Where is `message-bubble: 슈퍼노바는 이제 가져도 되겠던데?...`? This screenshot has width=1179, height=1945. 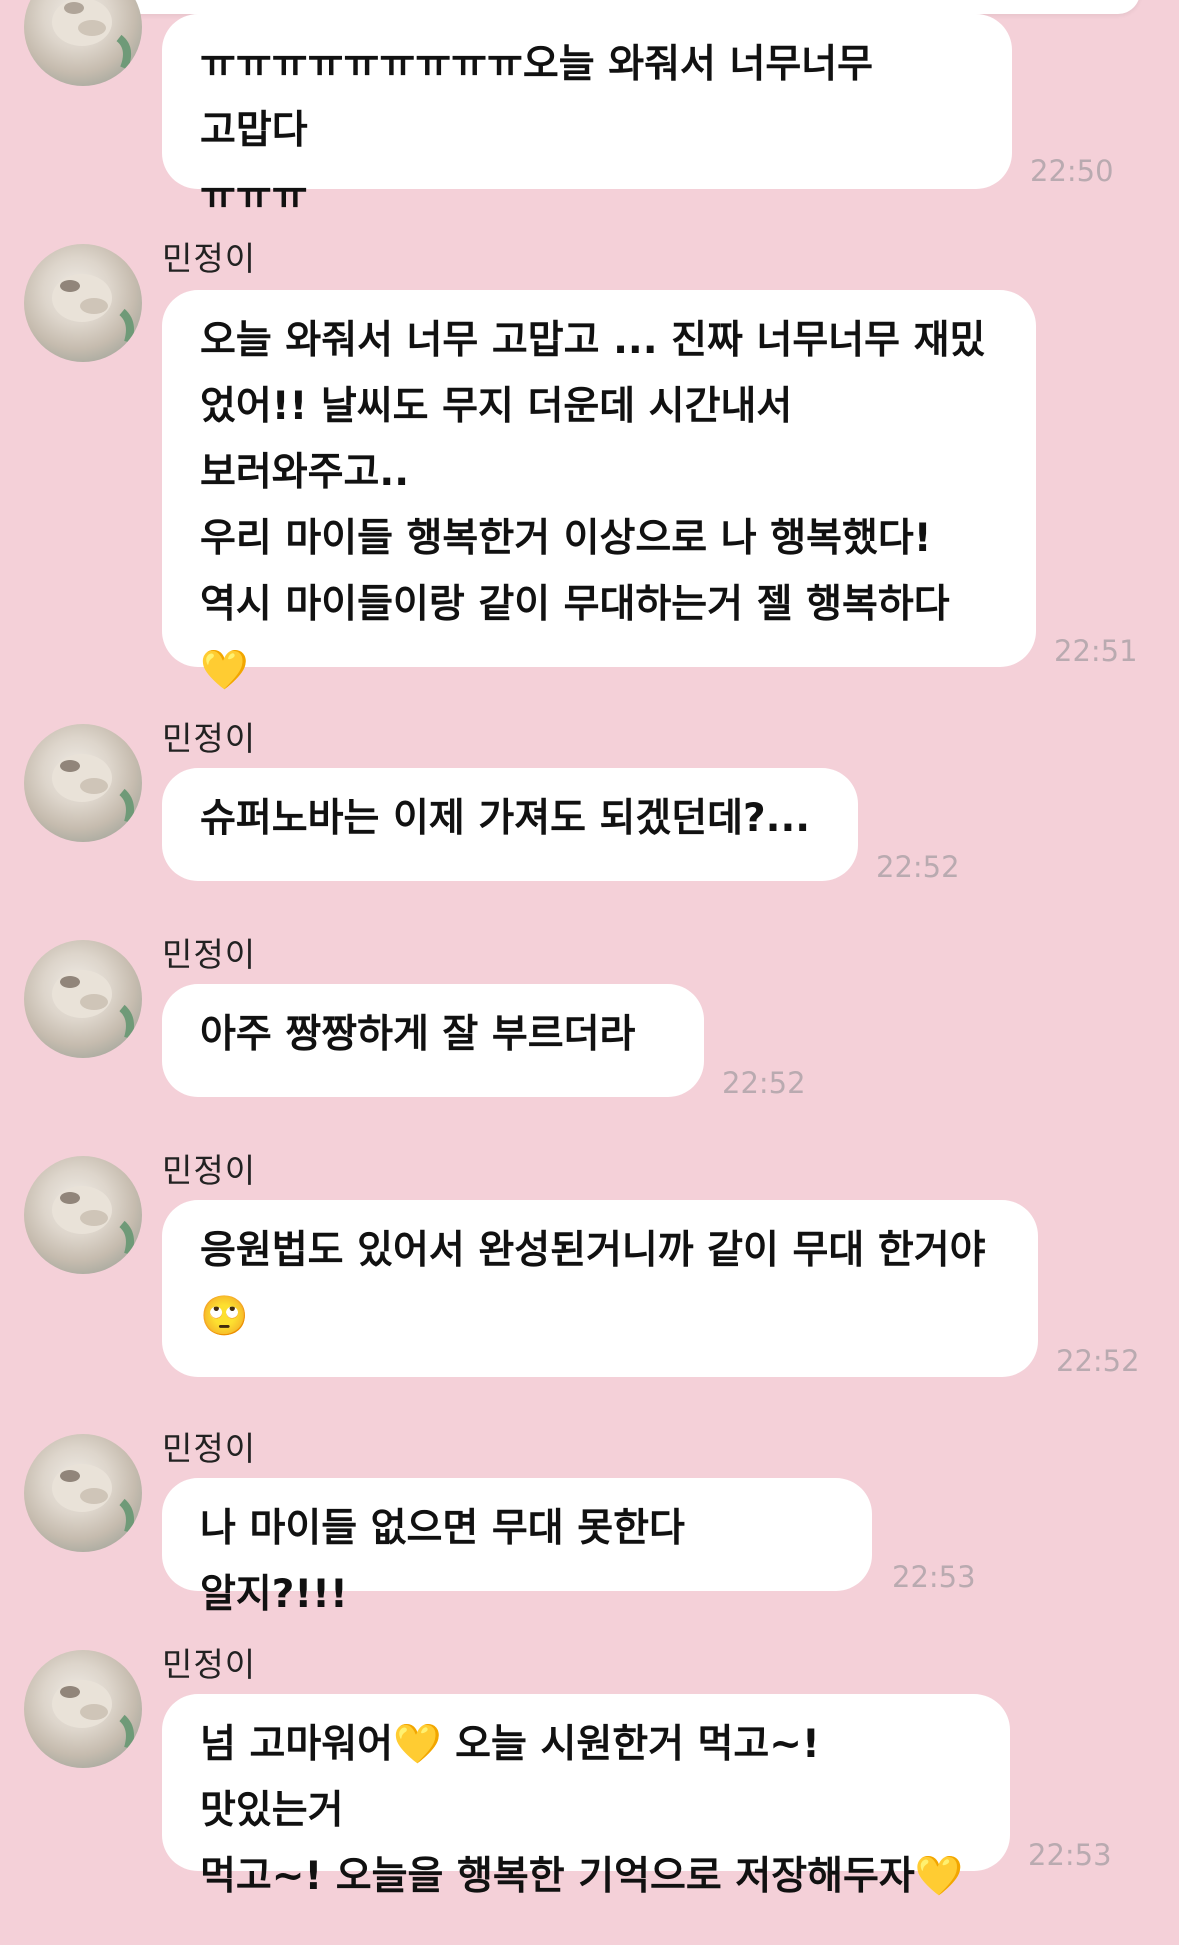 message-bubble: 슈퍼노바는 이제 가져도 되겠던데?... is located at coordinates (510, 824).